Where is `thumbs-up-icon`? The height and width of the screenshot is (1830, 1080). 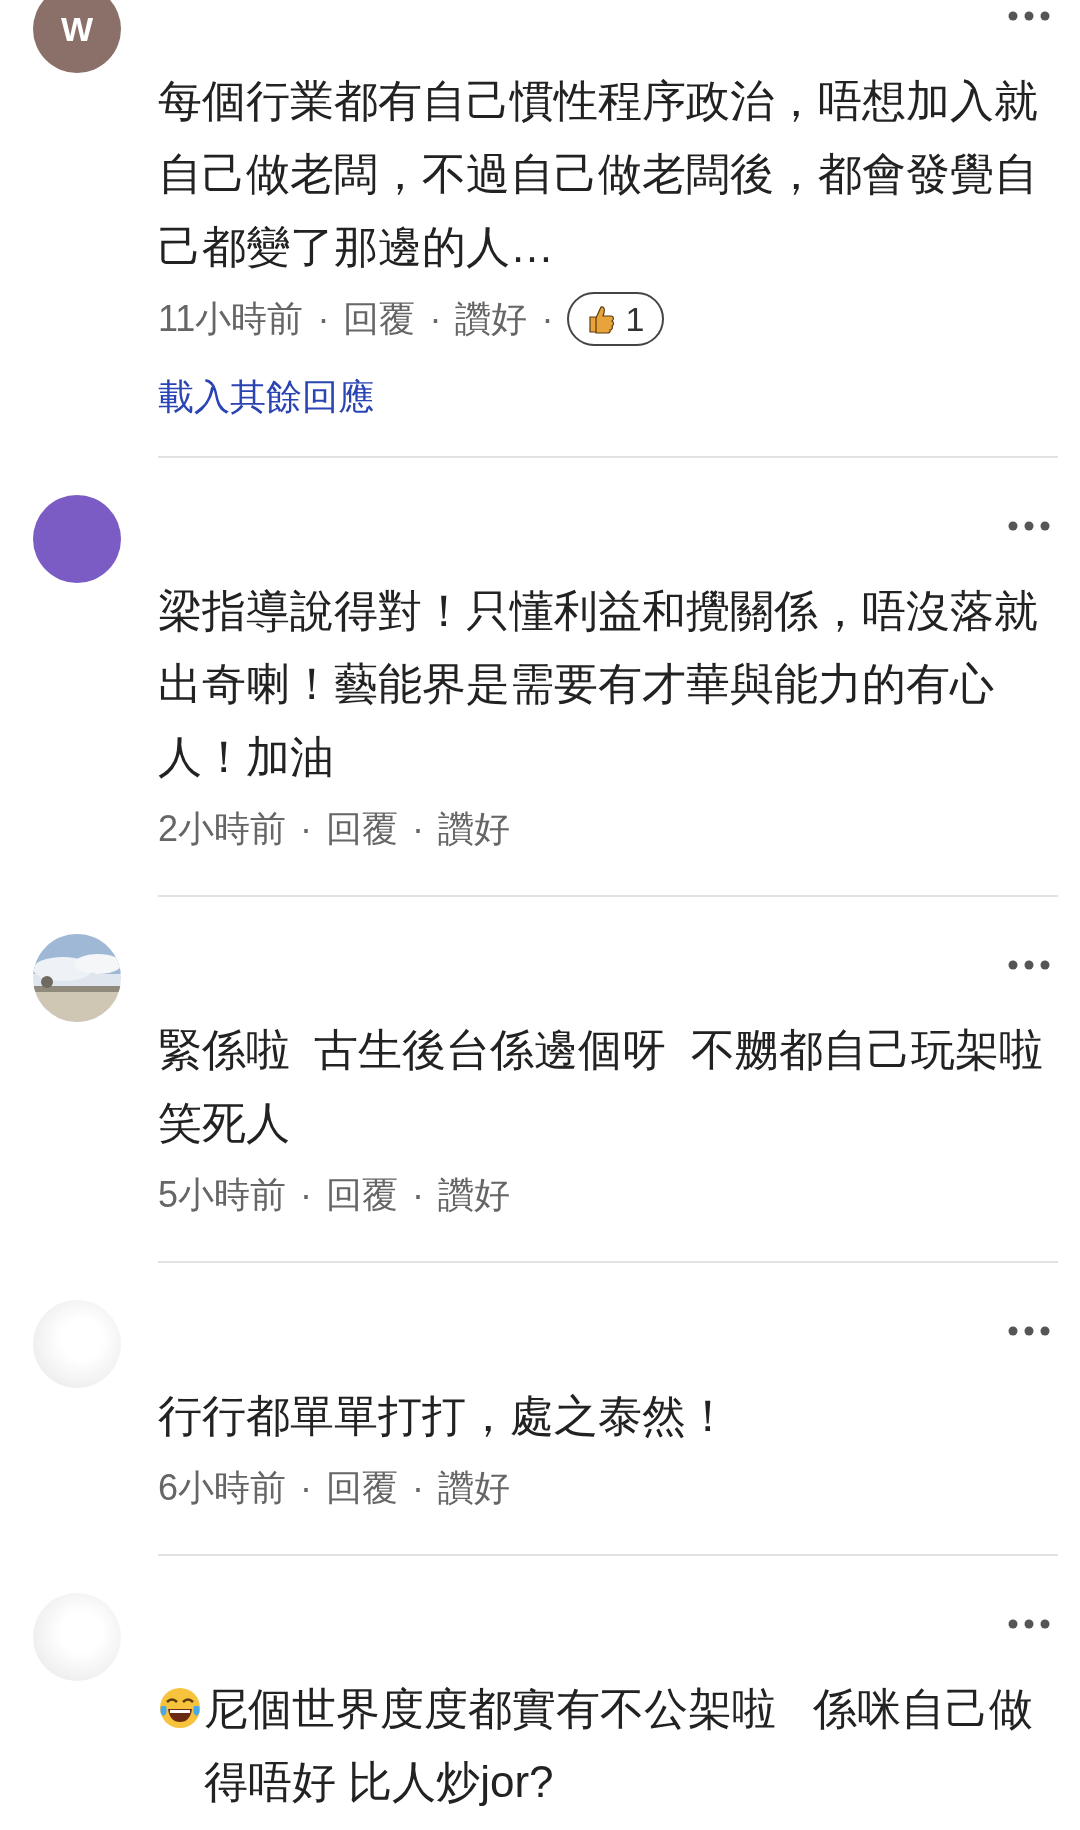
thumbs-up-icon is located at coordinates (601, 319).